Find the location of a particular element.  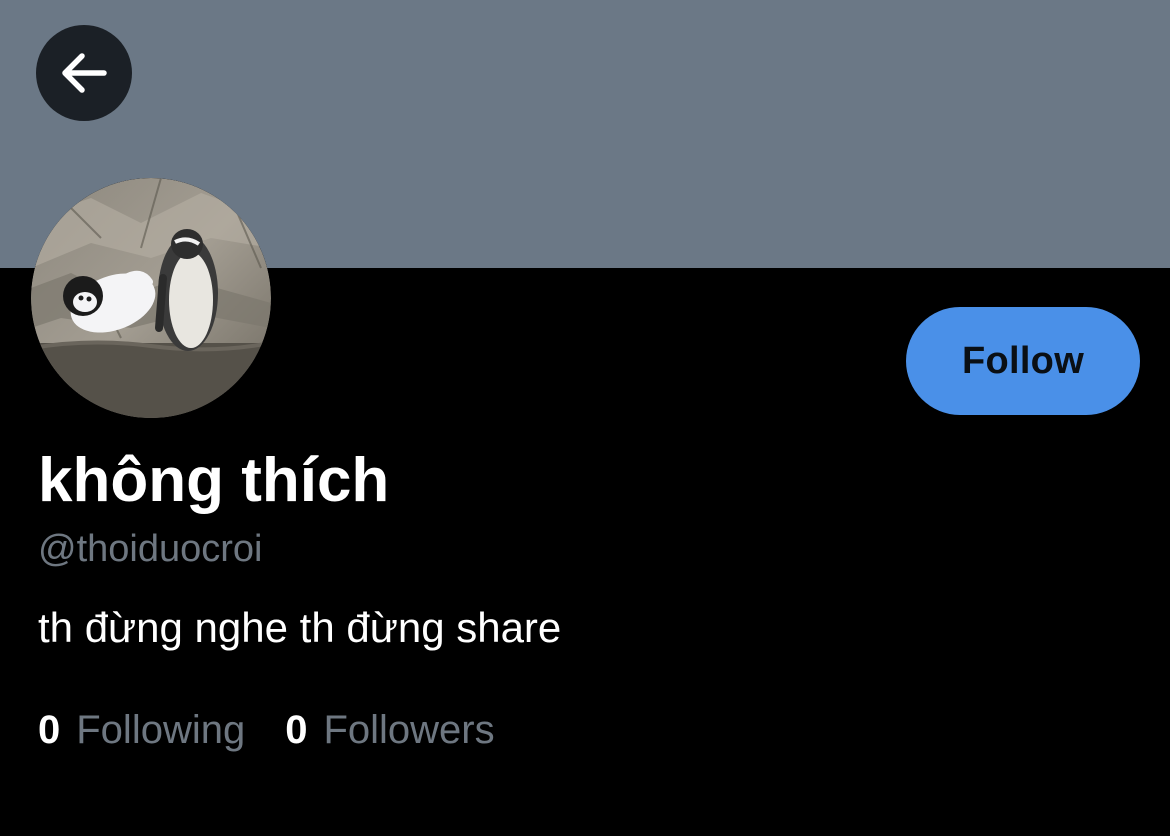

followers-count: 0 is located at coordinates (296, 730).